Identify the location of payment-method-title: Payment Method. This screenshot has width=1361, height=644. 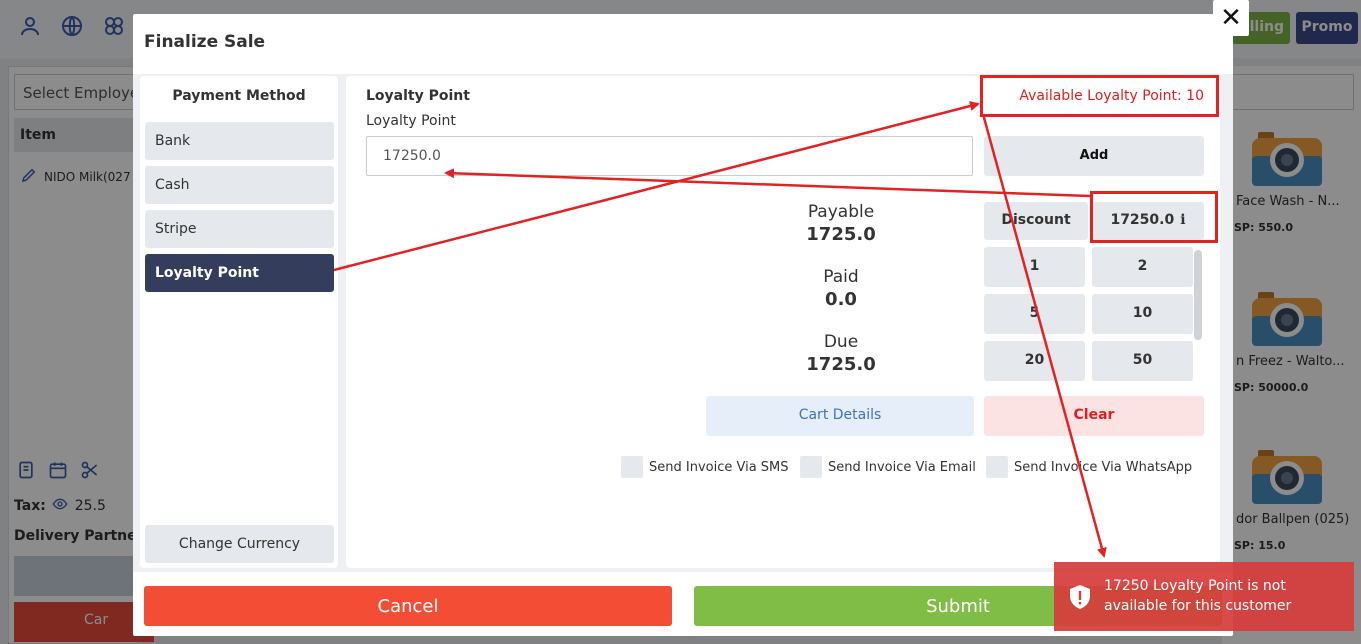
(239, 96).